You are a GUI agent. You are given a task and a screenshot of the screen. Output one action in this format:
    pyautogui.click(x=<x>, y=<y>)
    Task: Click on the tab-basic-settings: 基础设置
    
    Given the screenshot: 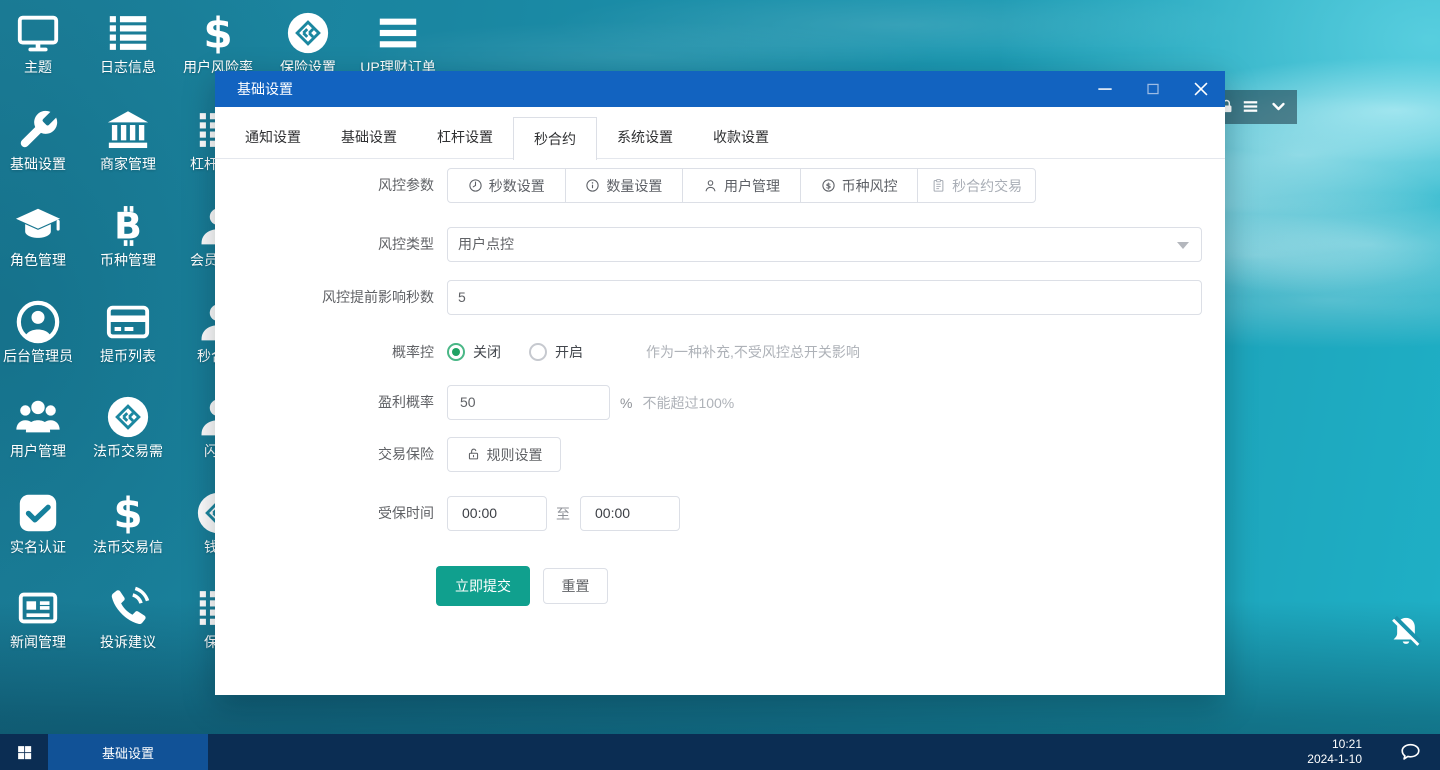 What is the action you would take?
    pyautogui.click(x=369, y=133)
    